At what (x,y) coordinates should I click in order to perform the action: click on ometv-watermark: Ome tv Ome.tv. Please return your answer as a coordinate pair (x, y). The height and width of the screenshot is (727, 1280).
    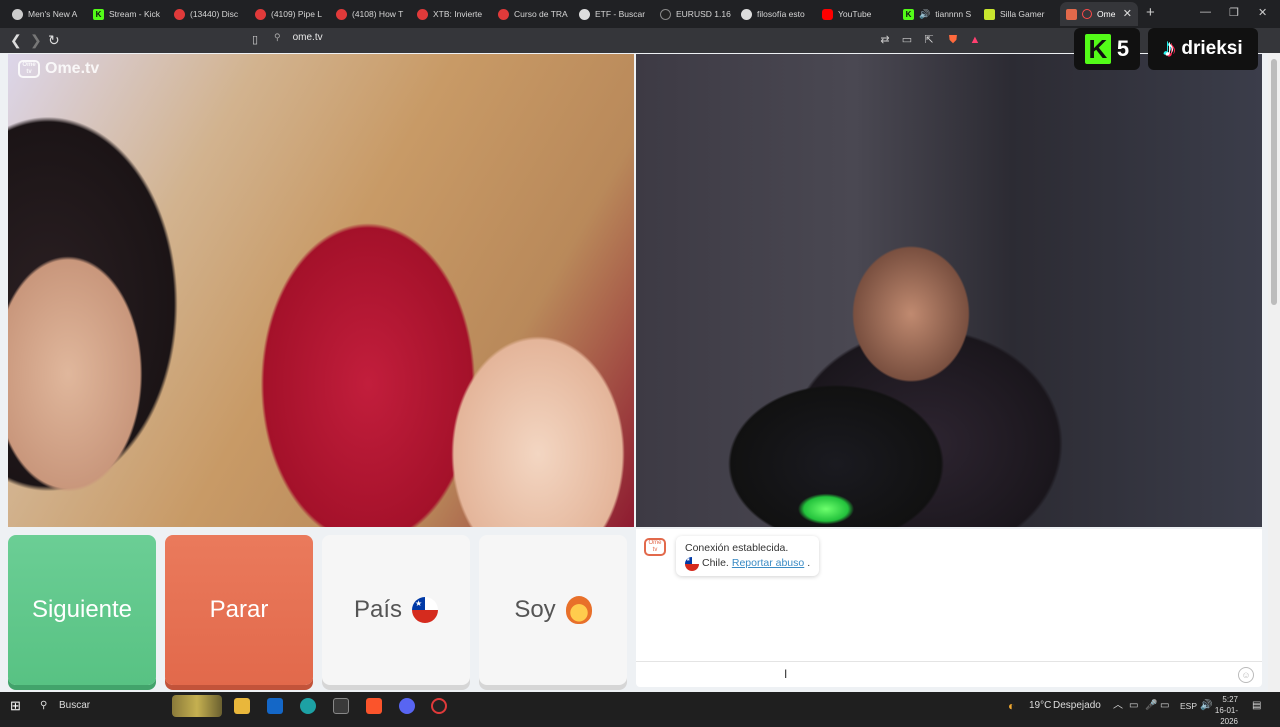
    Looking at the image, I should click on (58, 69).